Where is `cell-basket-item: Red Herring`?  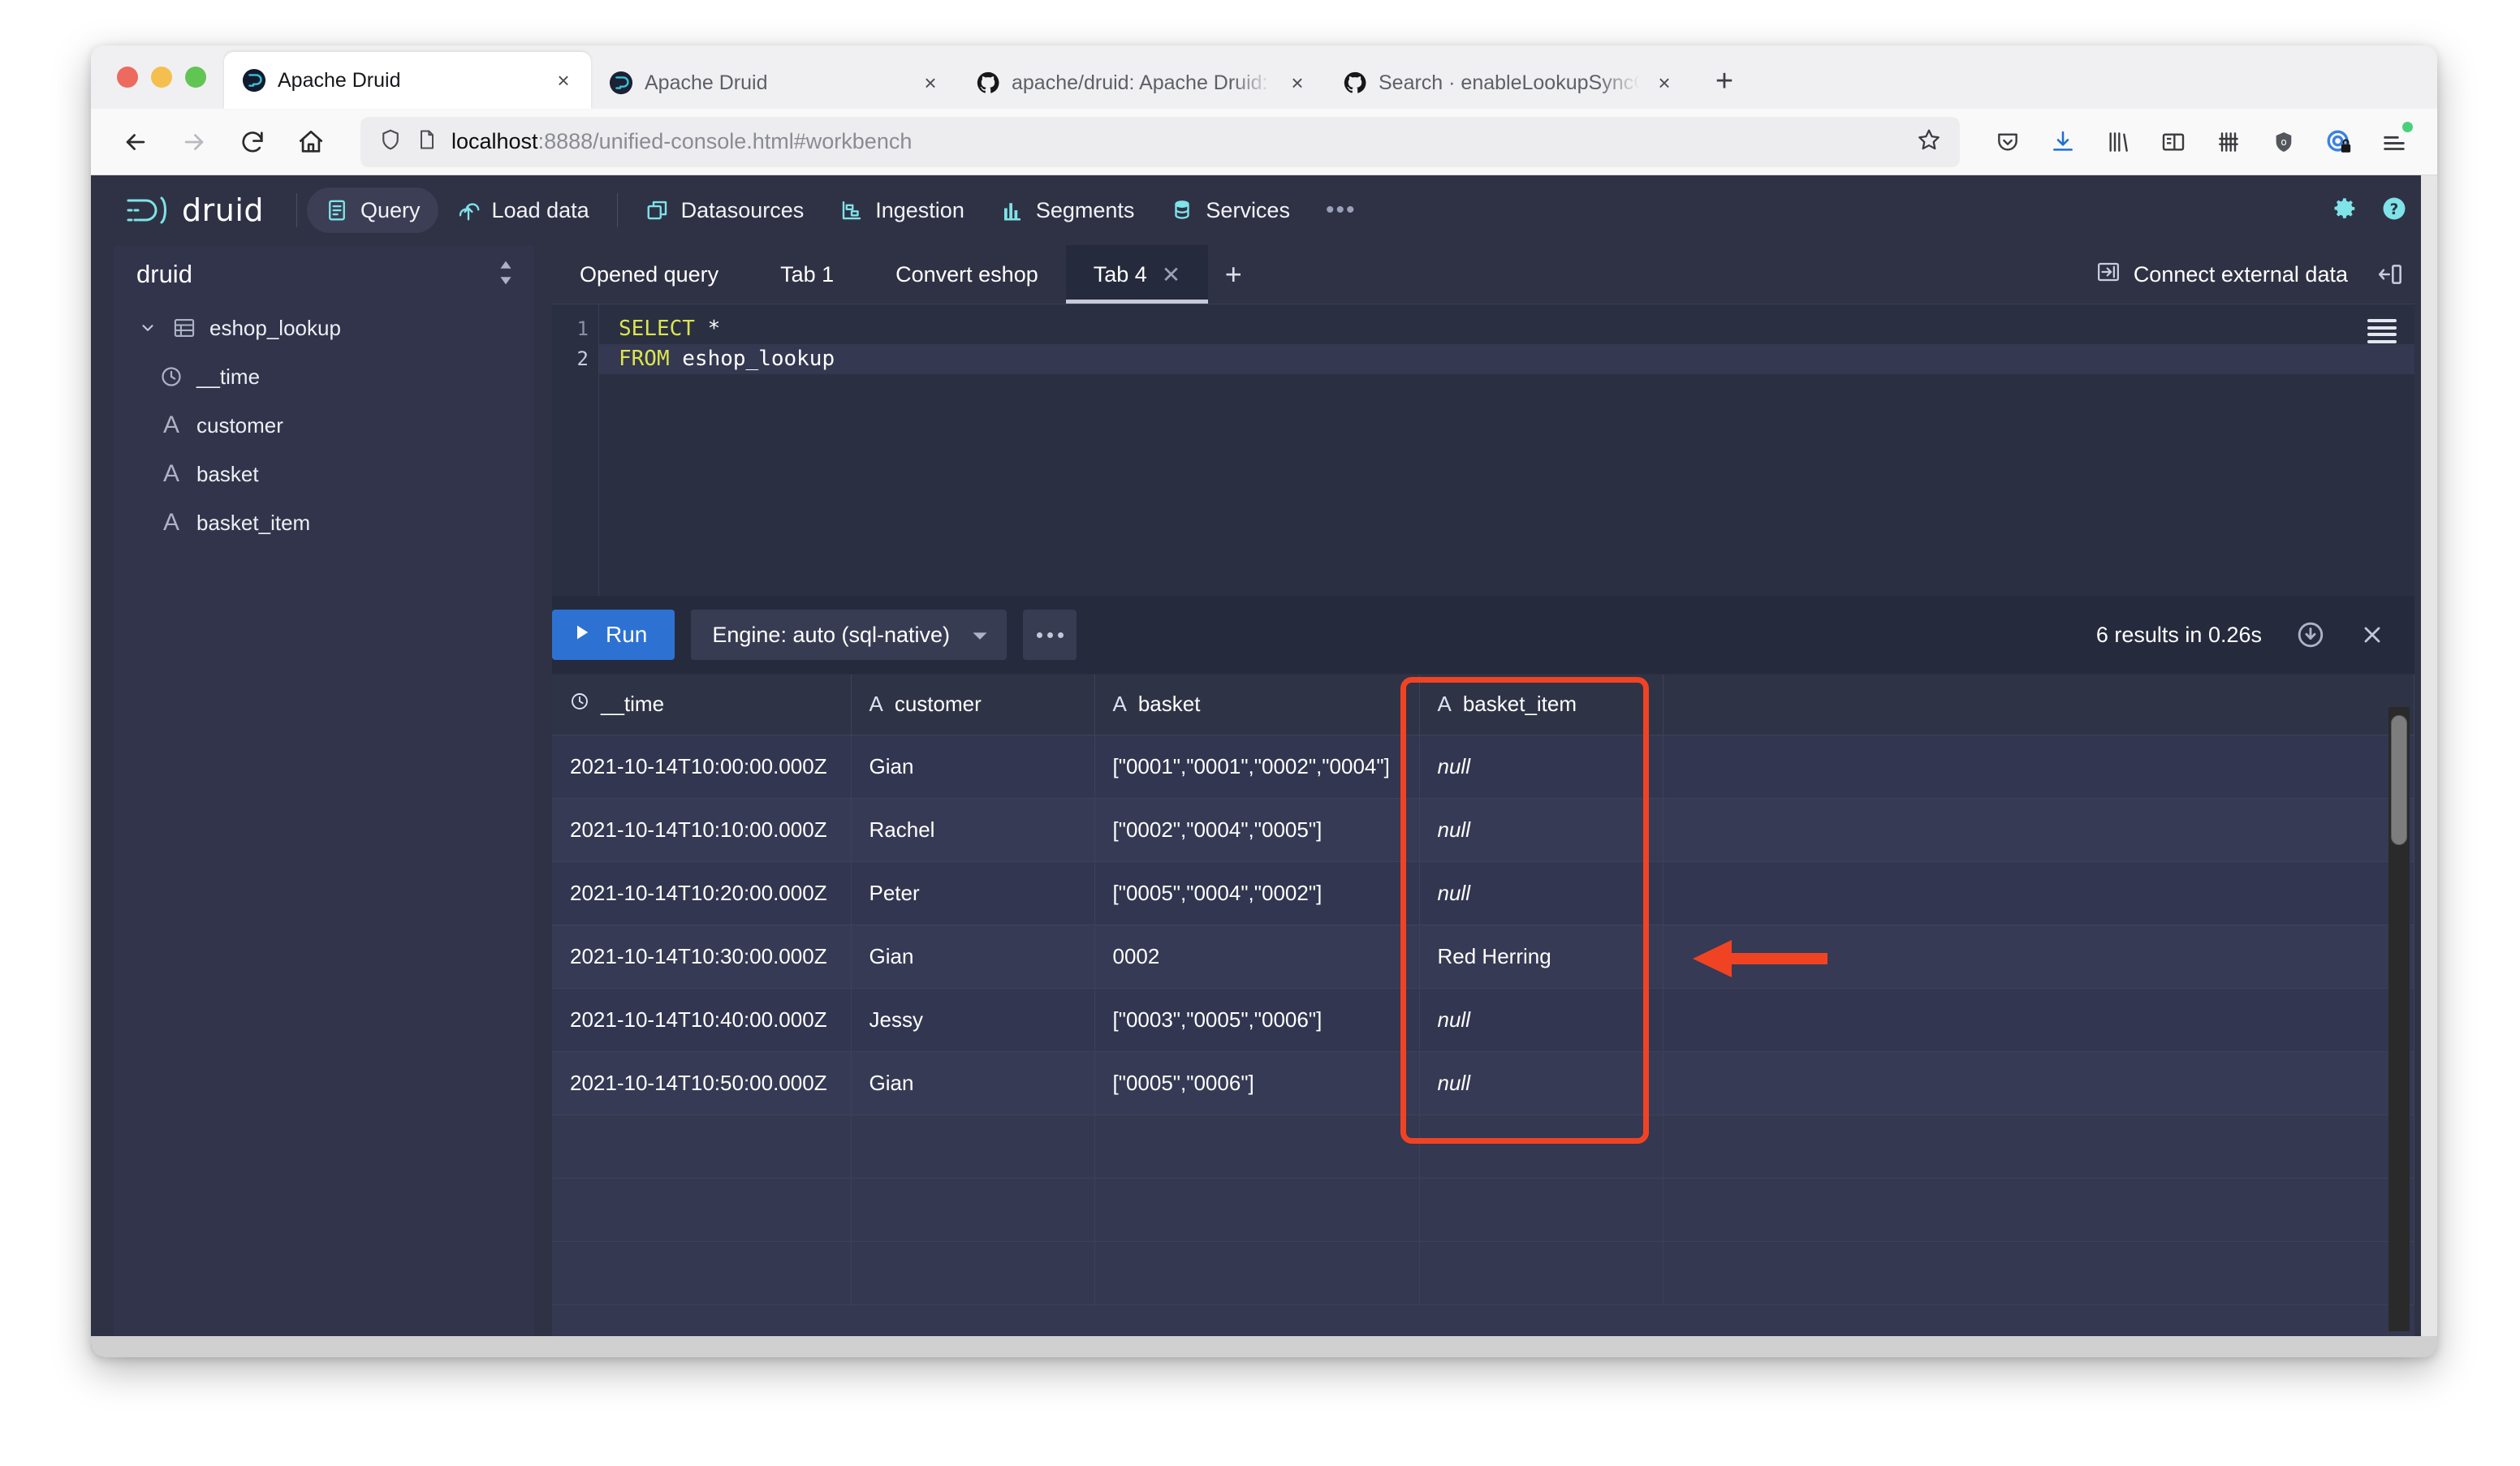 cell-basket-item: Red Herring is located at coordinates (1541, 957).